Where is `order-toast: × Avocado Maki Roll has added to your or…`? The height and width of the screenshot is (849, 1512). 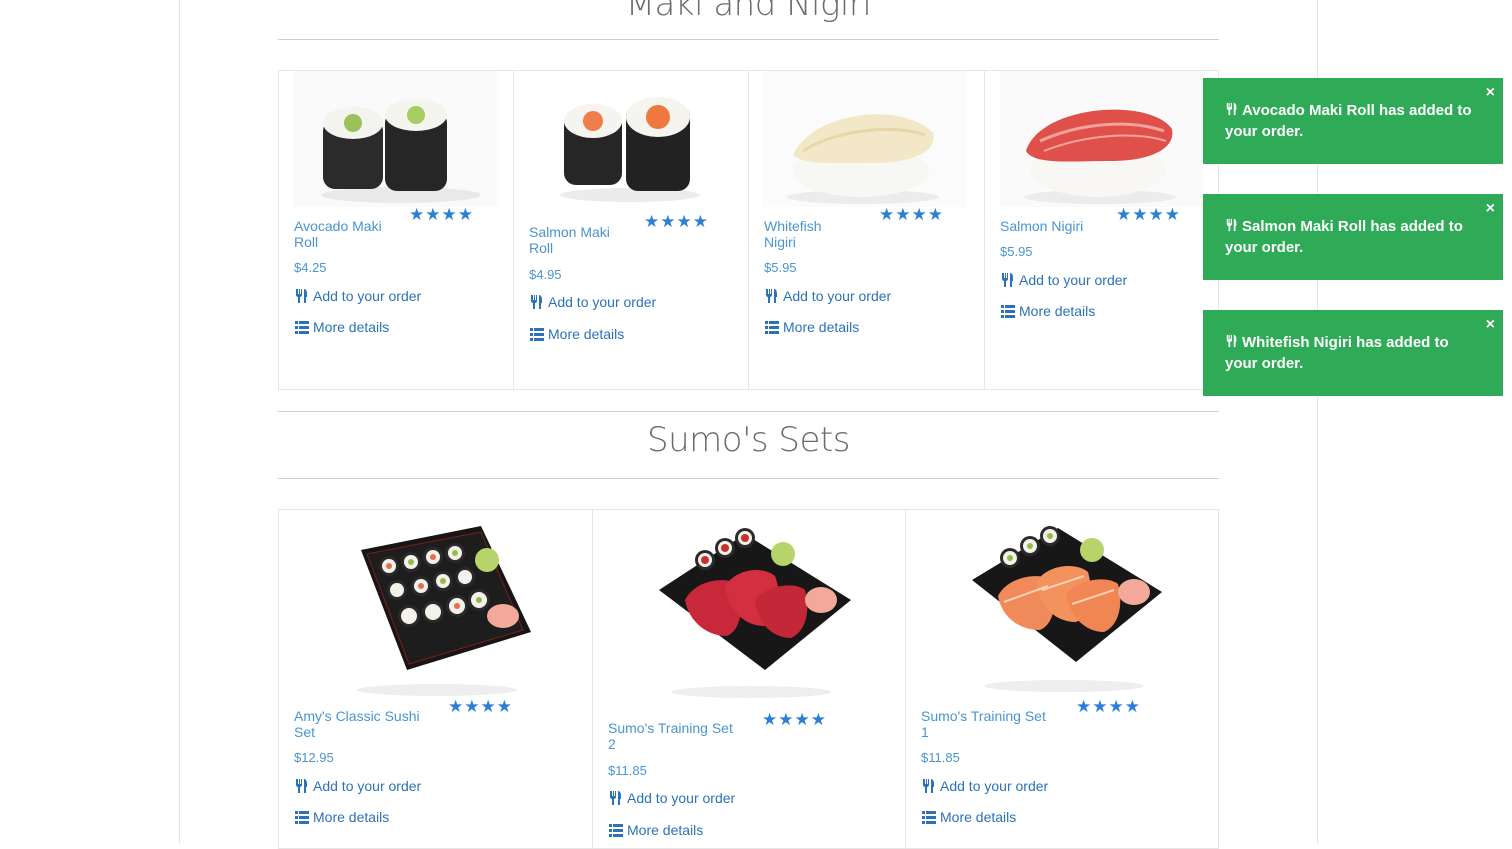
order-toast: × Avocado Maki Roll has added to your or… is located at coordinates (1353, 121).